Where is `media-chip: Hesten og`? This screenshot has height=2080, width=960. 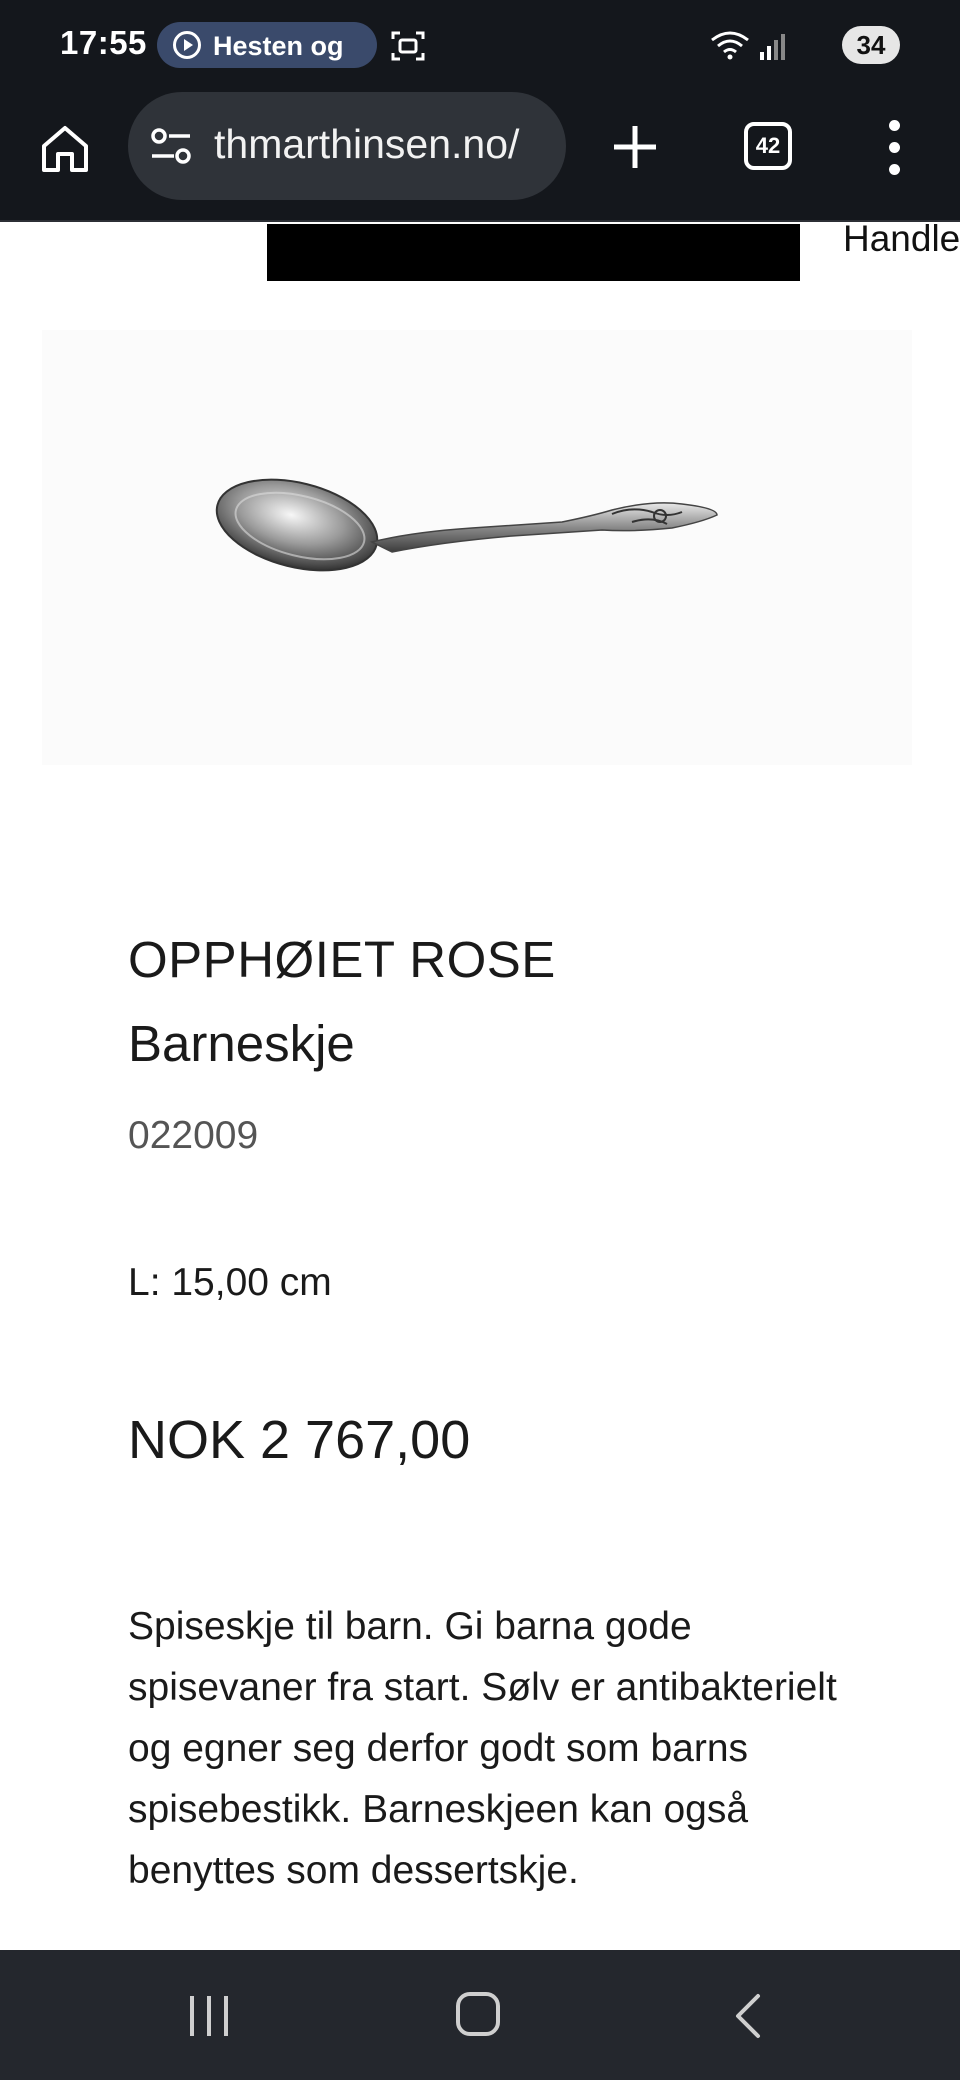
media-chip: Hesten og is located at coordinates (267, 45).